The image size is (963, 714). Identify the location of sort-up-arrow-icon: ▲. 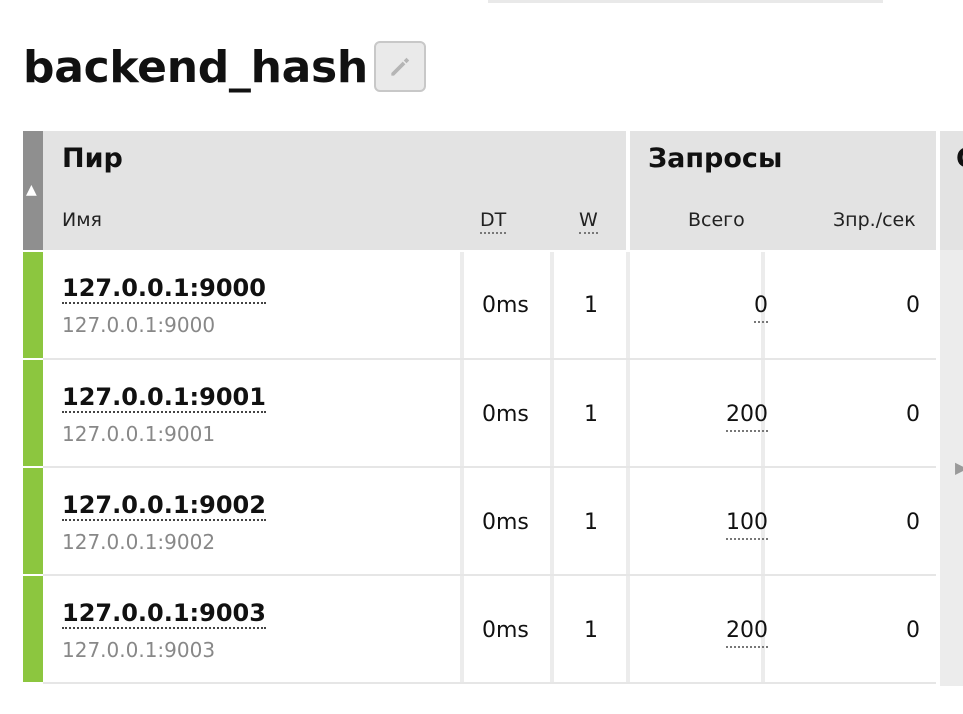
(31, 190).